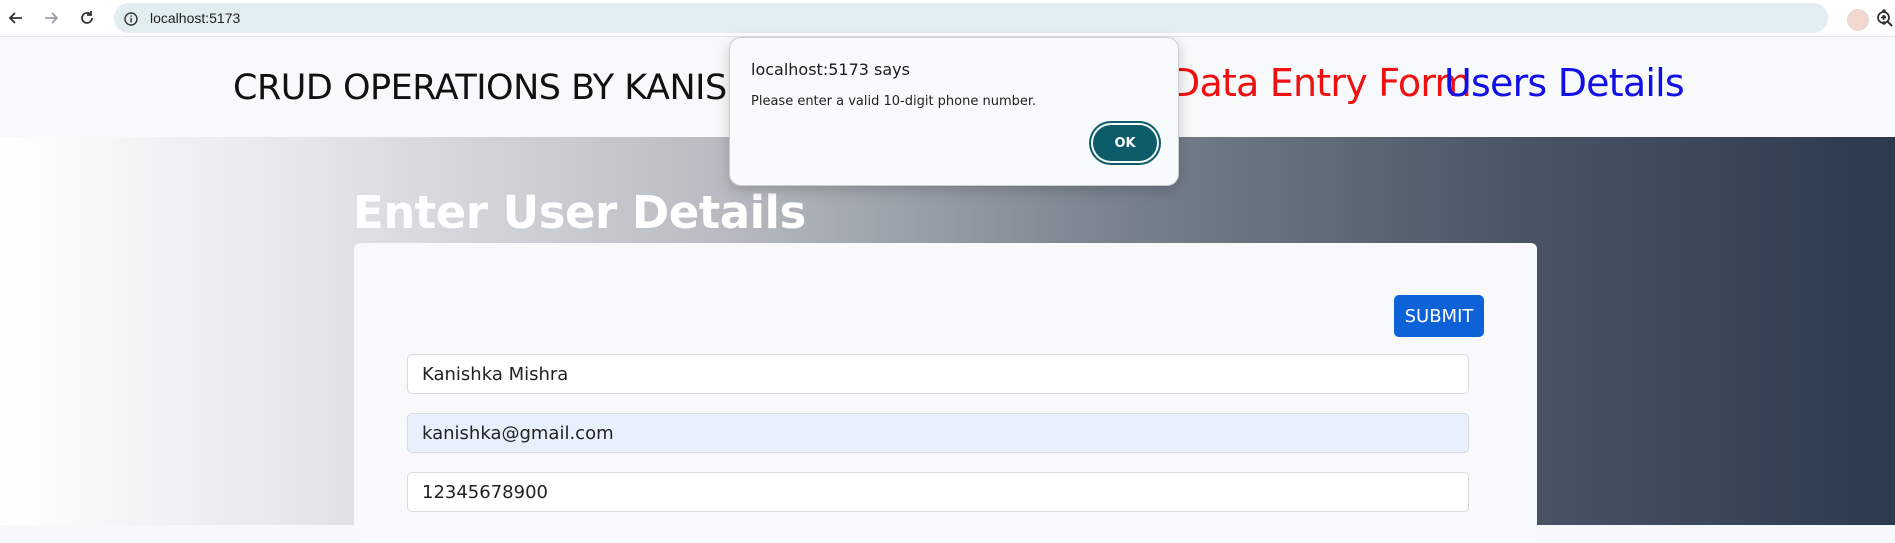 Image resolution: width=1895 pixels, height=543 pixels. What do you see at coordinates (1321, 83) in the screenshot?
I see `nav-link-data-entry-form: Data Entry Form` at bounding box center [1321, 83].